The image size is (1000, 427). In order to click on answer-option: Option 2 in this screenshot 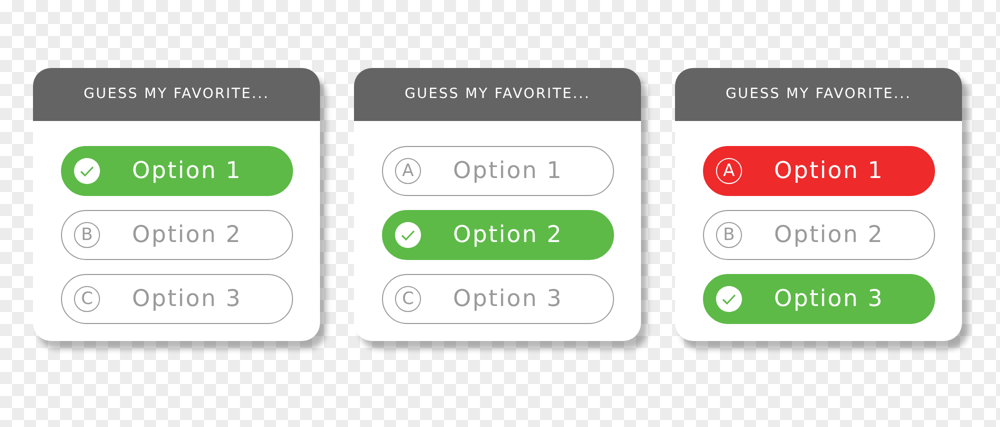, I will do `click(498, 235)`.